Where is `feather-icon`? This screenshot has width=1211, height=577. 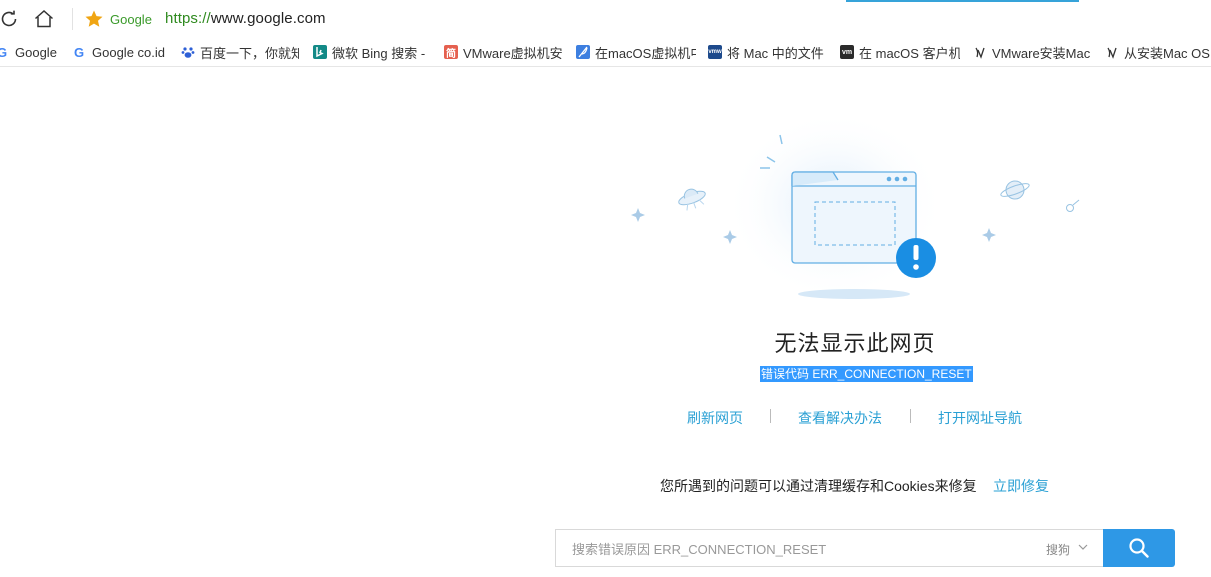
feather-icon is located at coordinates (583, 52).